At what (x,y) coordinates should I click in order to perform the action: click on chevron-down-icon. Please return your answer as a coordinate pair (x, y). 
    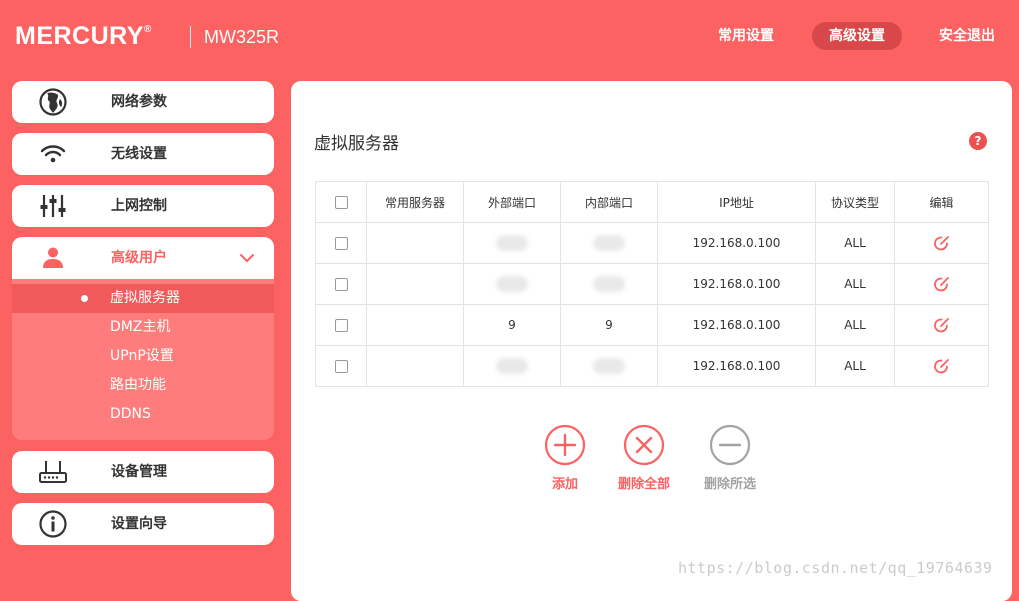
    Looking at the image, I should click on (247, 258).